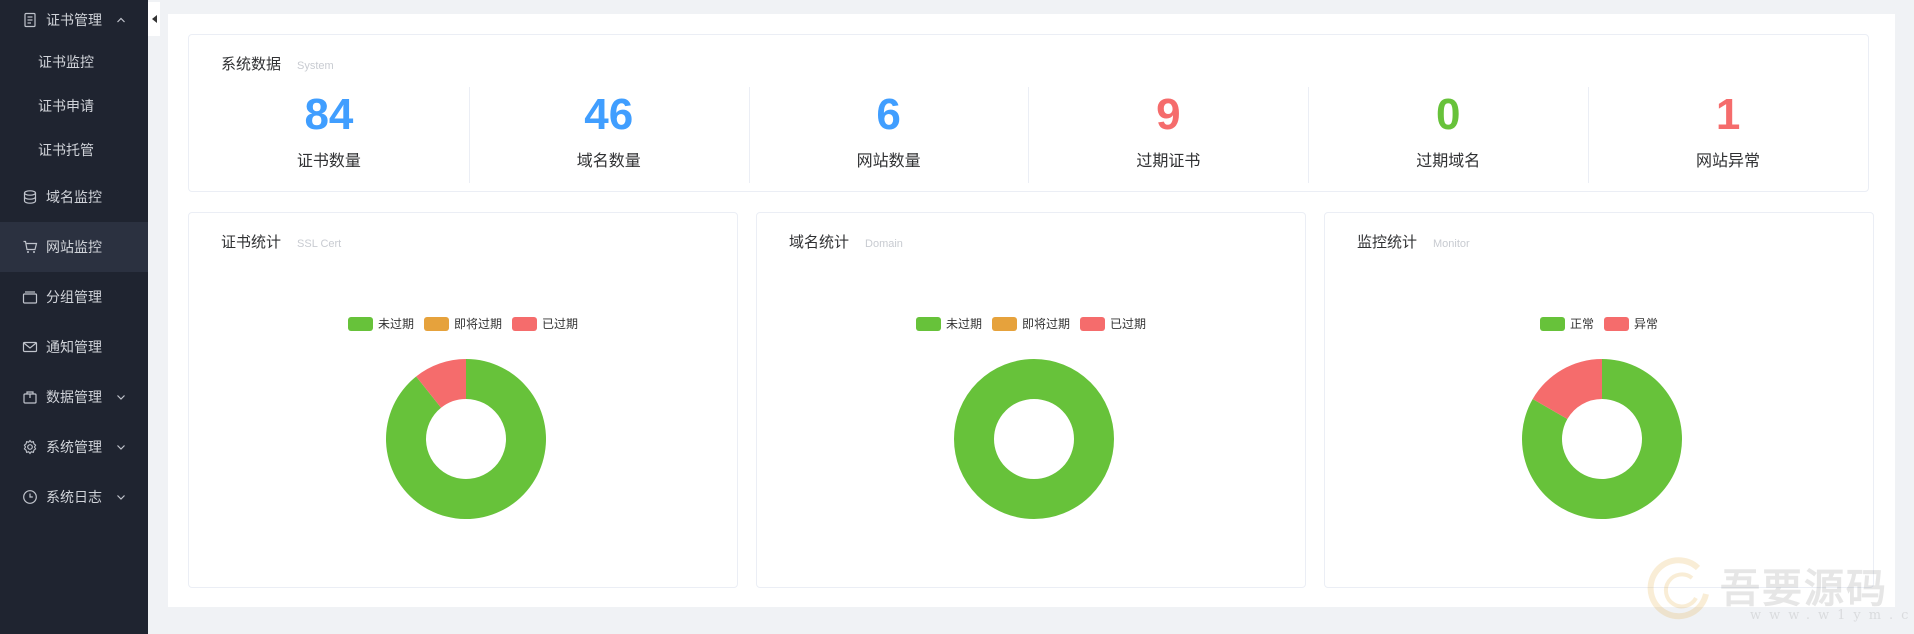 The height and width of the screenshot is (634, 1914). What do you see at coordinates (608, 135) in the screenshot?
I see `stat-domain-count: 46 域名数量` at bounding box center [608, 135].